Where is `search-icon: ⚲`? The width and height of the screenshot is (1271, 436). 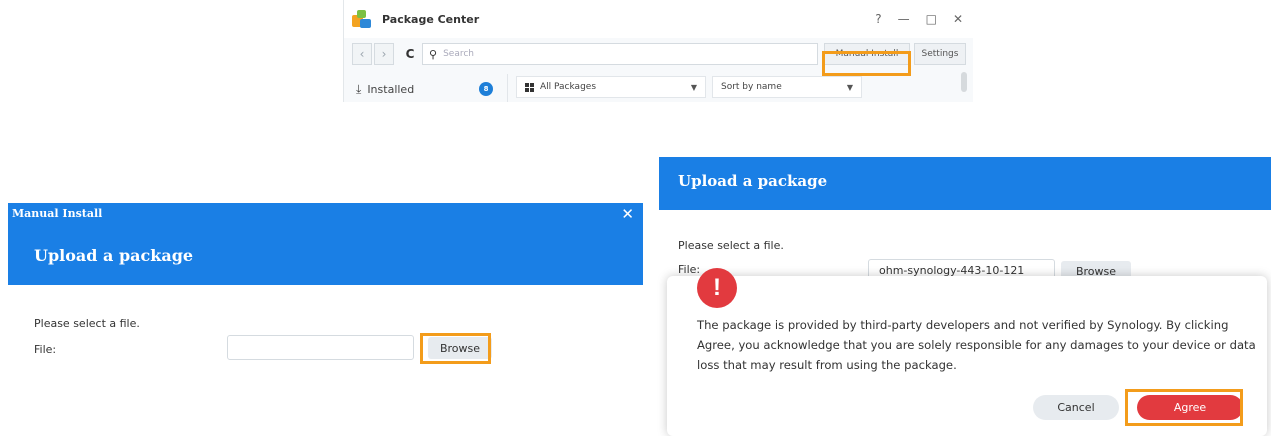 search-icon: ⚲ is located at coordinates (433, 54).